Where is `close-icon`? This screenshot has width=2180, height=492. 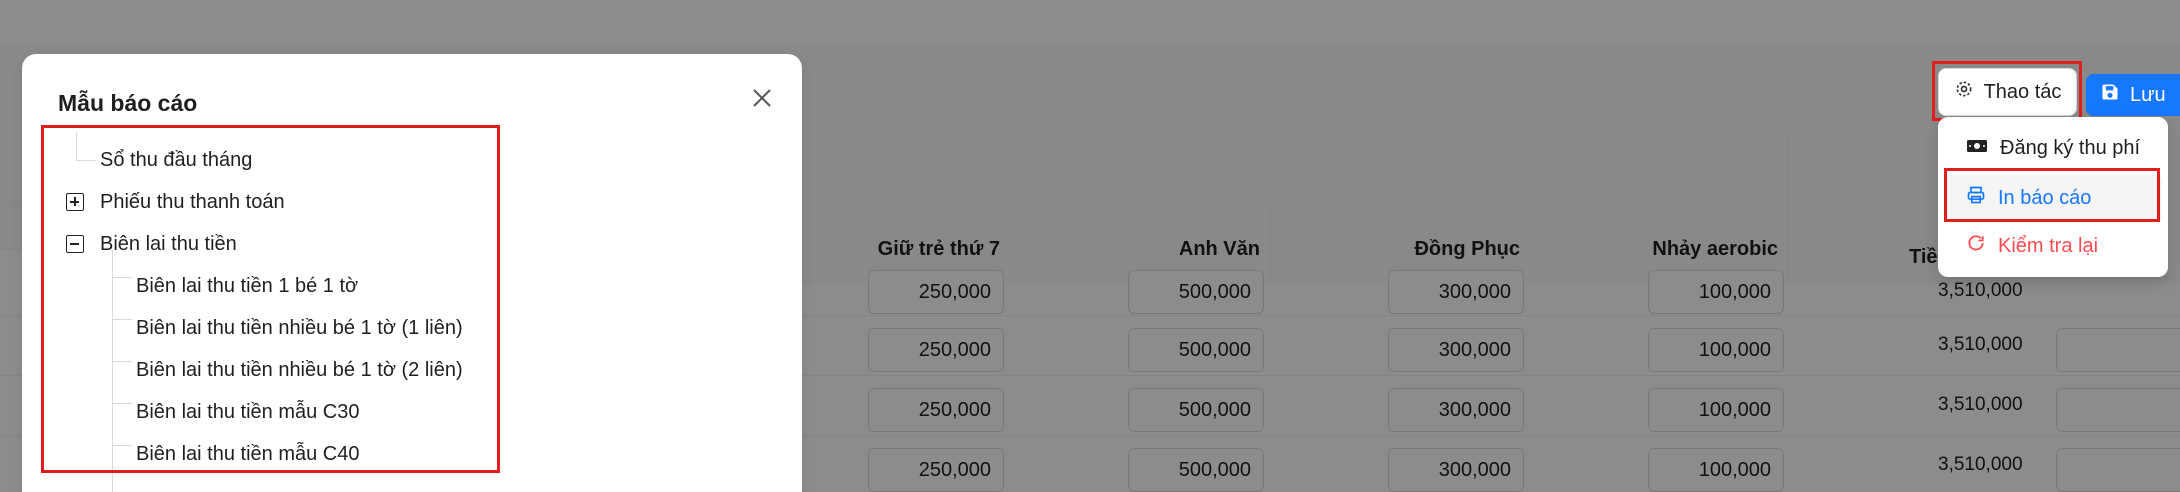
close-icon is located at coordinates (762, 100).